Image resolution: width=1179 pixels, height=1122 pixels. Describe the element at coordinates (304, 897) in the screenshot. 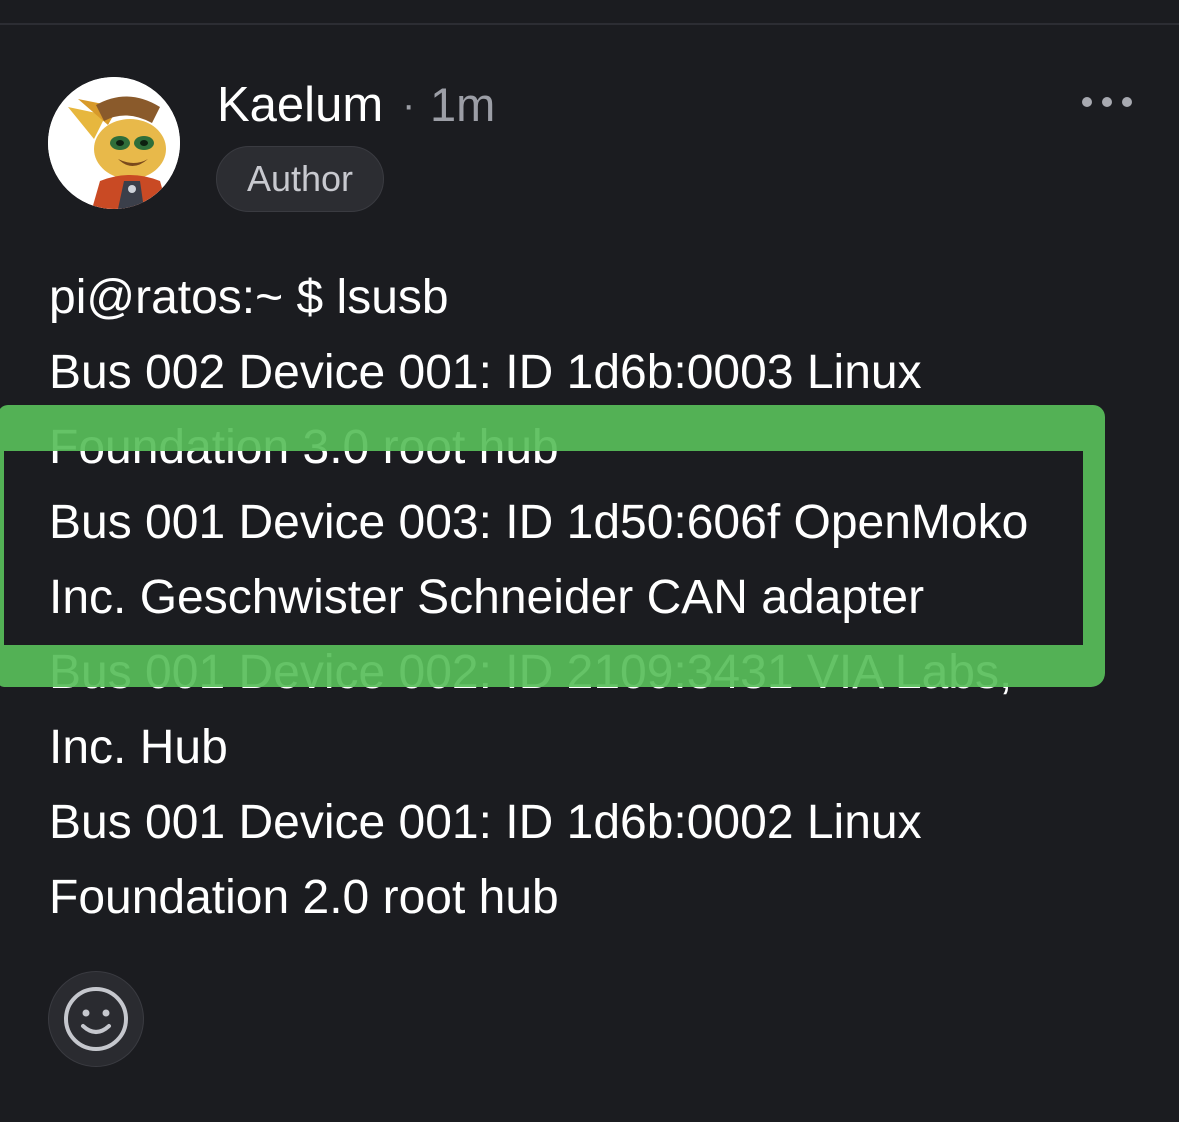

I see `post-line: Foundation 2.0 root hub` at that location.